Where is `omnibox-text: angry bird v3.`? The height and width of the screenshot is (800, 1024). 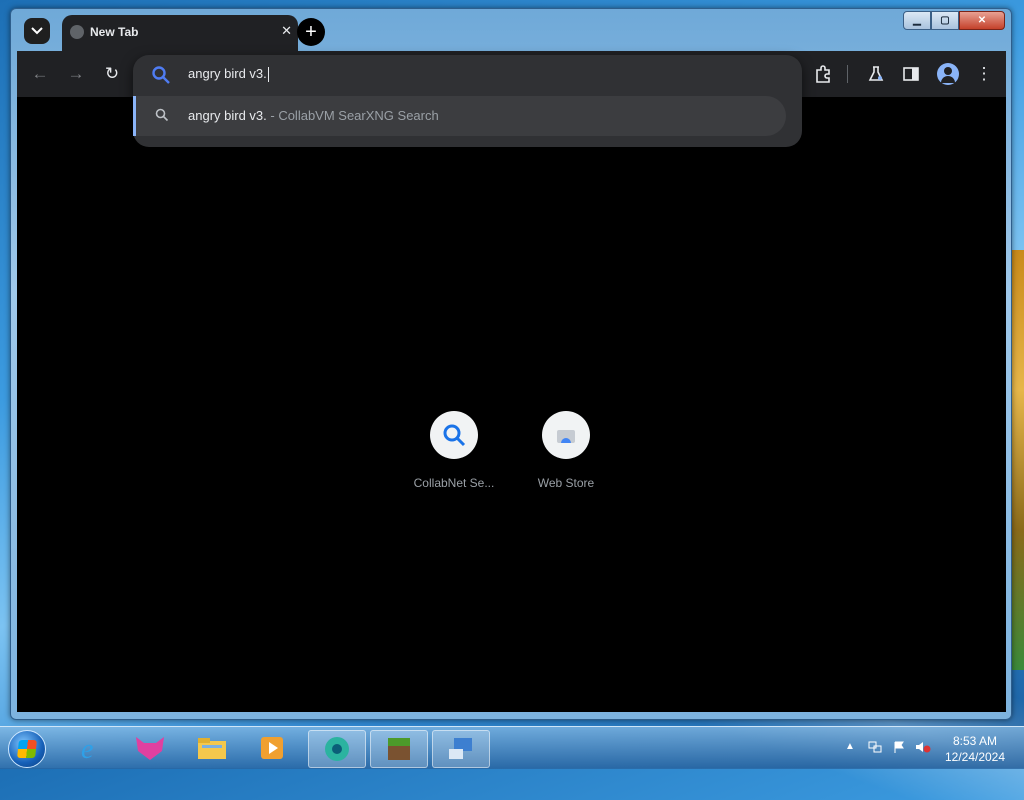
omnibox-text: angry bird v3. is located at coordinates (227, 73).